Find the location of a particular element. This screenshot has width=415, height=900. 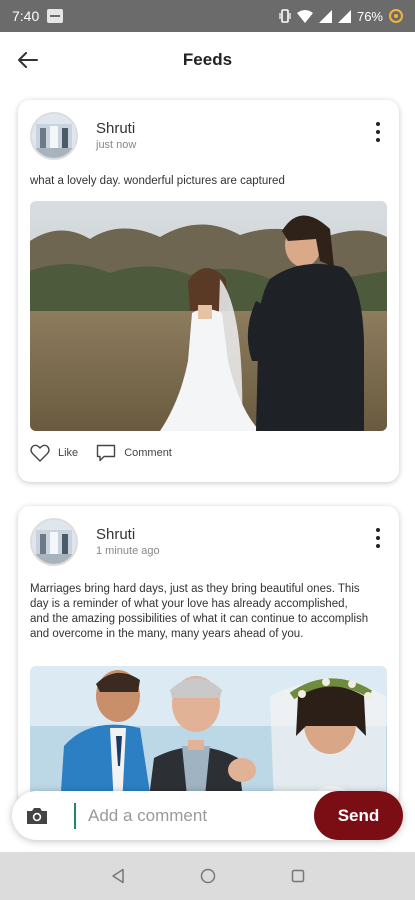

message-notification-icon is located at coordinates (55, 16).